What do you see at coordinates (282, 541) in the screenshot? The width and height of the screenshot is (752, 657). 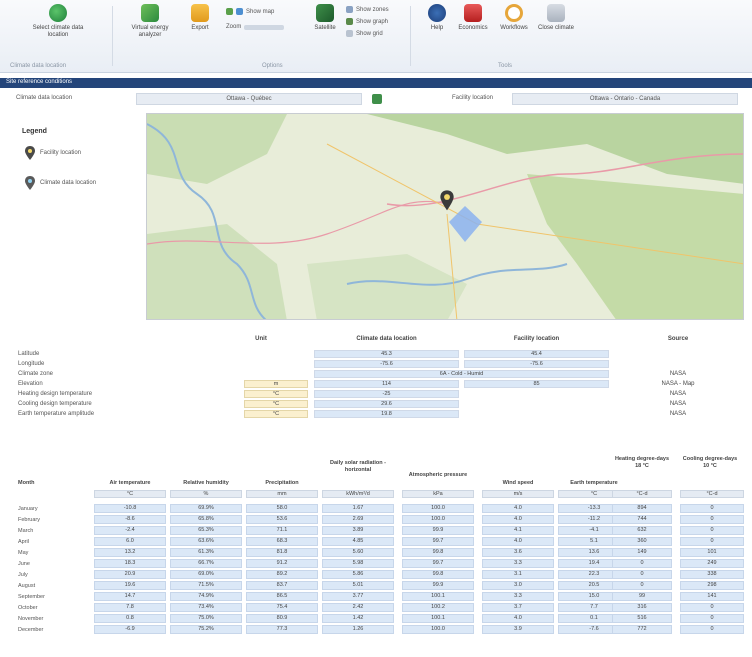 I see `table-cell: 68.3` at bounding box center [282, 541].